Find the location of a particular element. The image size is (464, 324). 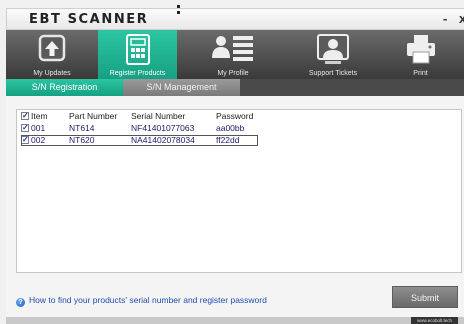

tab-sn-registration: S/N Registration is located at coordinates (64, 87).